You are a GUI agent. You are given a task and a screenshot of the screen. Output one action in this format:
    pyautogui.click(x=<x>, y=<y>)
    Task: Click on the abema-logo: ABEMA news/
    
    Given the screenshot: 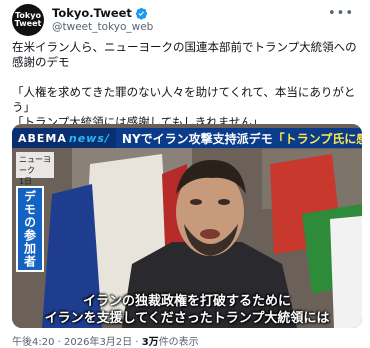 What is the action you would take?
    pyautogui.click(x=64, y=138)
    